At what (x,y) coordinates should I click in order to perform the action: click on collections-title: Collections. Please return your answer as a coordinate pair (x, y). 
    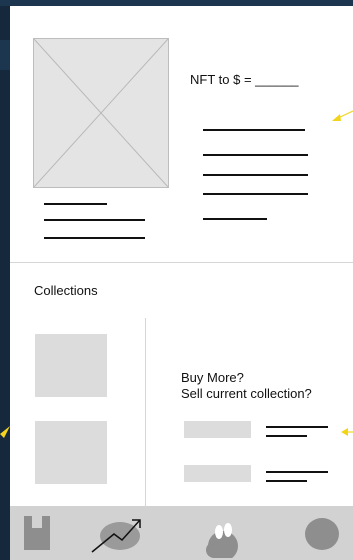
    Looking at the image, I should click on (66, 290).